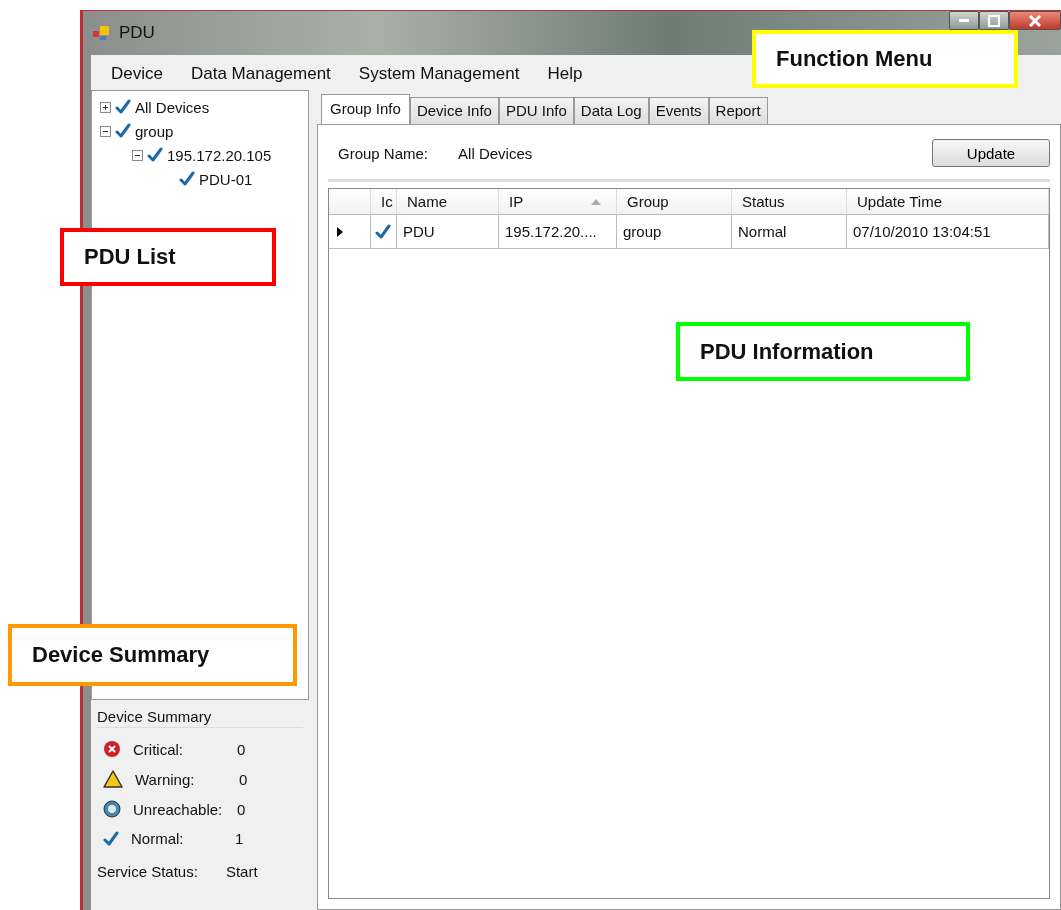 This screenshot has height=910, width=1061. What do you see at coordinates (178, 809) in the screenshot?
I see `summary-label: Unreachable:` at bounding box center [178, 809].